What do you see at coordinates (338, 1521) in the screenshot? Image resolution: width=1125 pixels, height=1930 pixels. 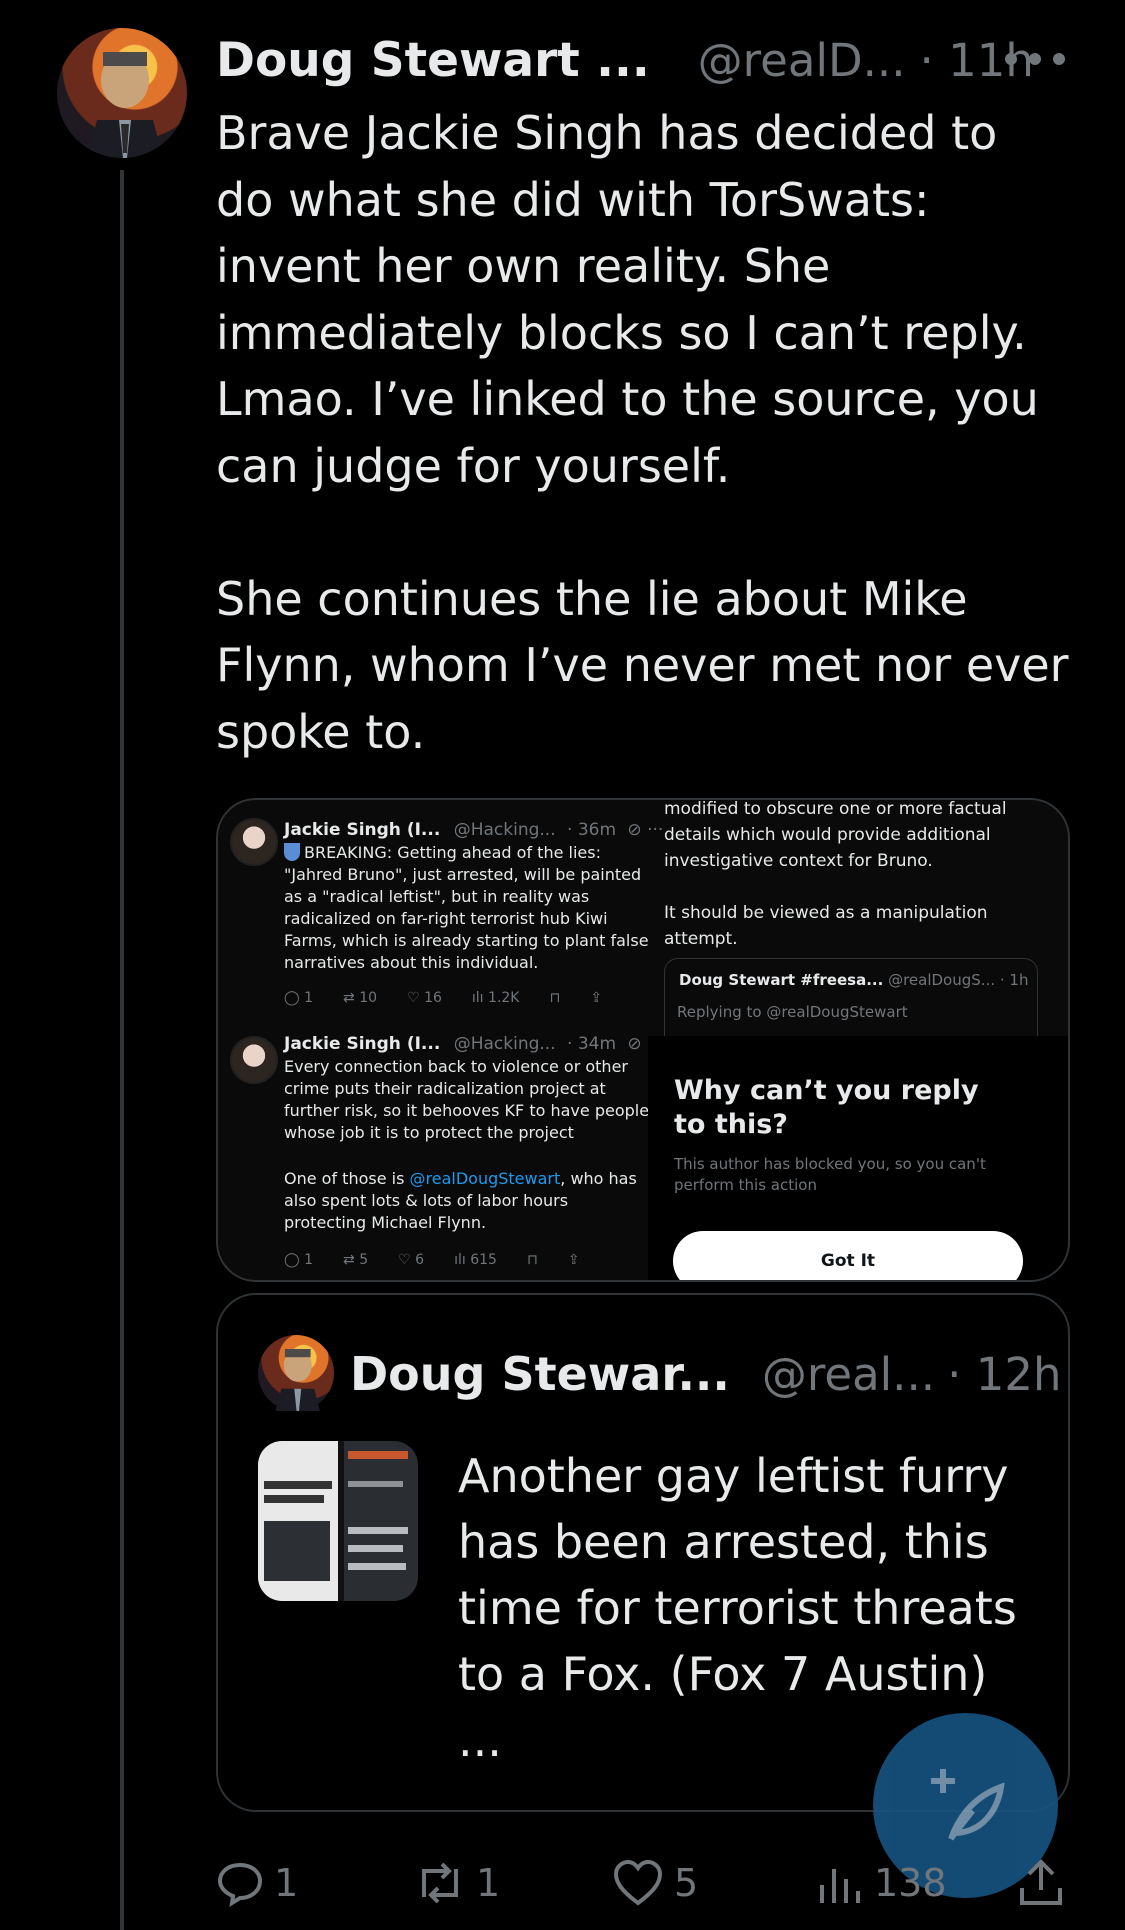 I see `quote-thumbnail` at bounding box center [338, 1521].